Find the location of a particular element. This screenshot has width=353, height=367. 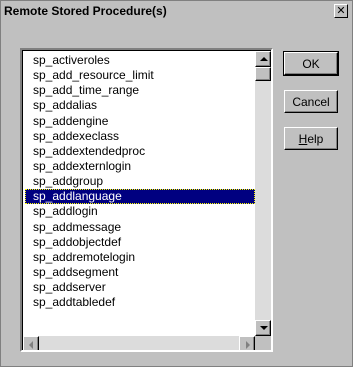

help-button-label: Help is located at coordinates (311, 139).